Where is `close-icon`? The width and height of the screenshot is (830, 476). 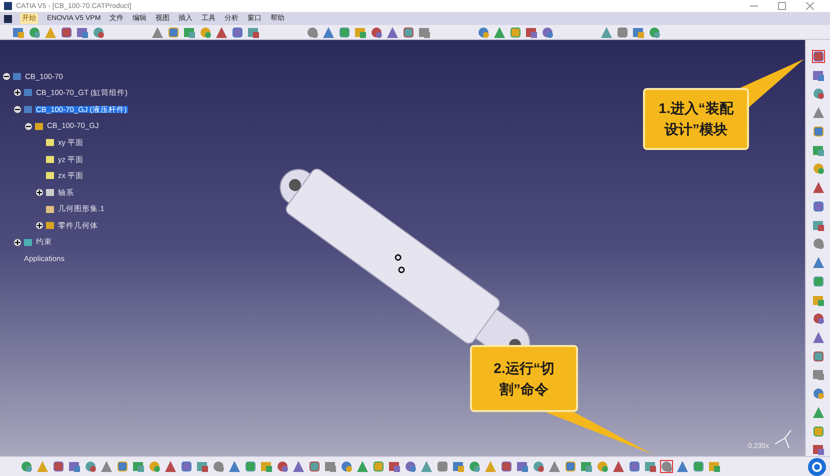 close-icon is located at coordinates (810, 6).